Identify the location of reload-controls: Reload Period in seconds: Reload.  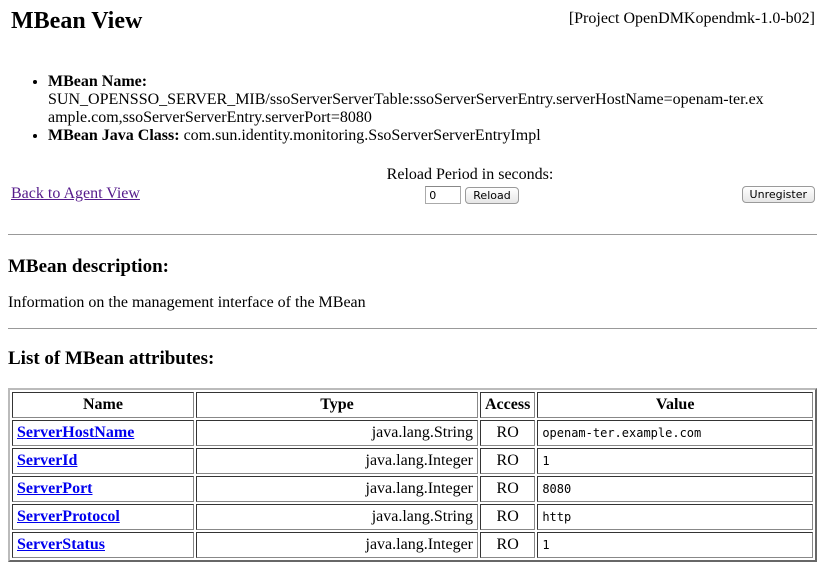
(470, 185).